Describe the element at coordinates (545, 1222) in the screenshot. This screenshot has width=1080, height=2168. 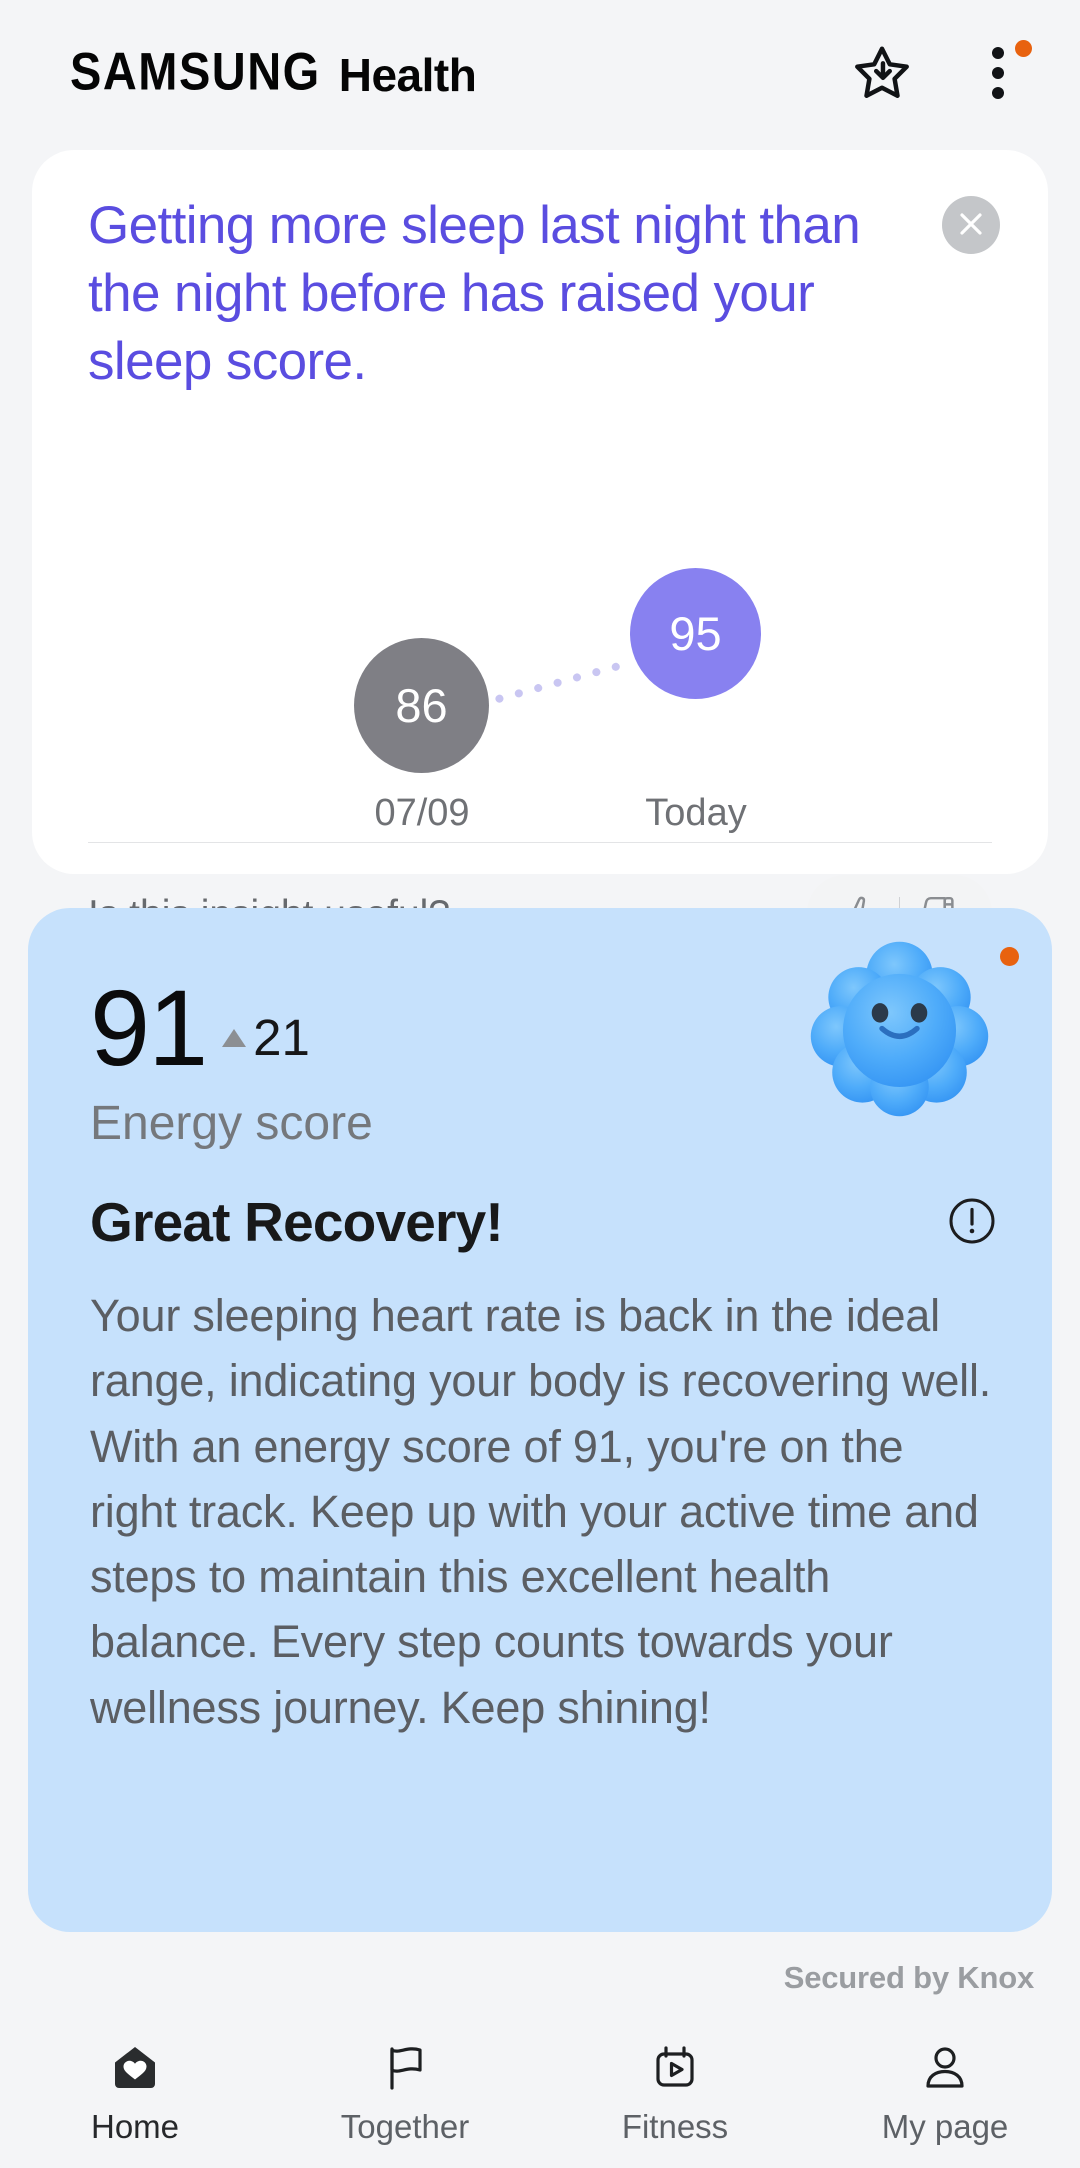
I see `energy-title-row: Great Recovery!` at that location.